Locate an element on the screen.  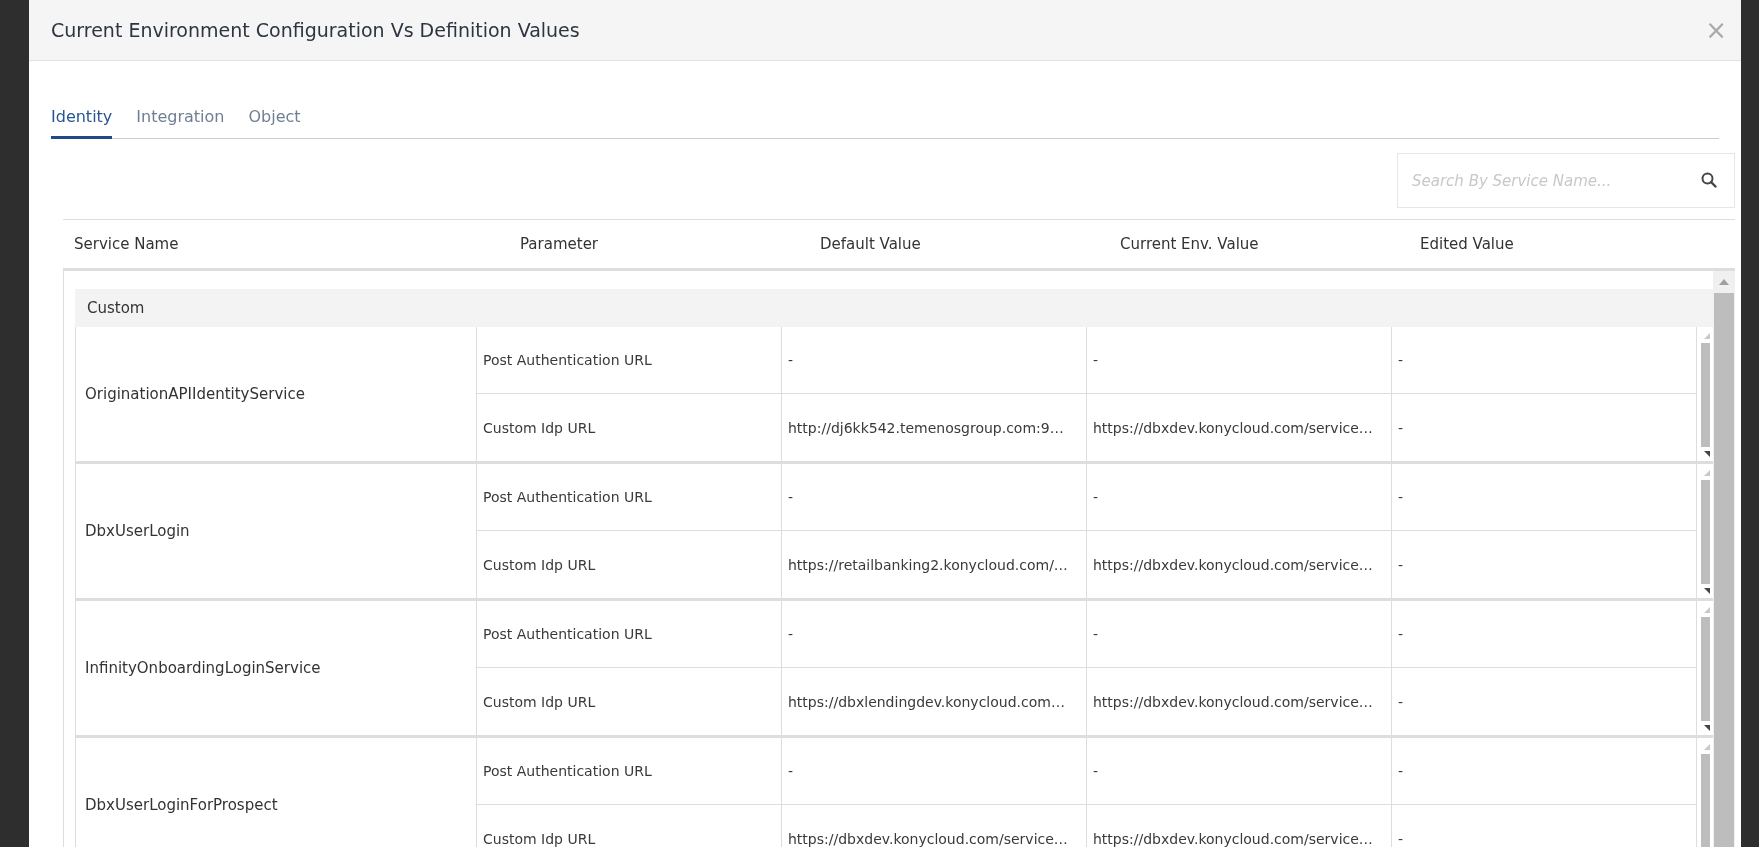
close-button: × is located at coordinates (1716, 30).